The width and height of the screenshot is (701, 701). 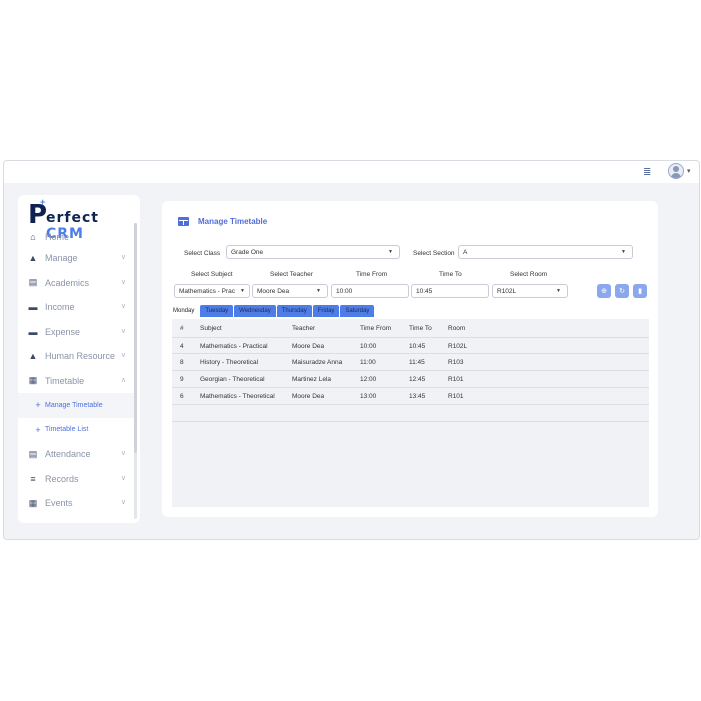 What do you see at coordinates (68, 454) in the screenshot?
I see `sidebar-item-label: Attendance` at bounding box center [68, 454].